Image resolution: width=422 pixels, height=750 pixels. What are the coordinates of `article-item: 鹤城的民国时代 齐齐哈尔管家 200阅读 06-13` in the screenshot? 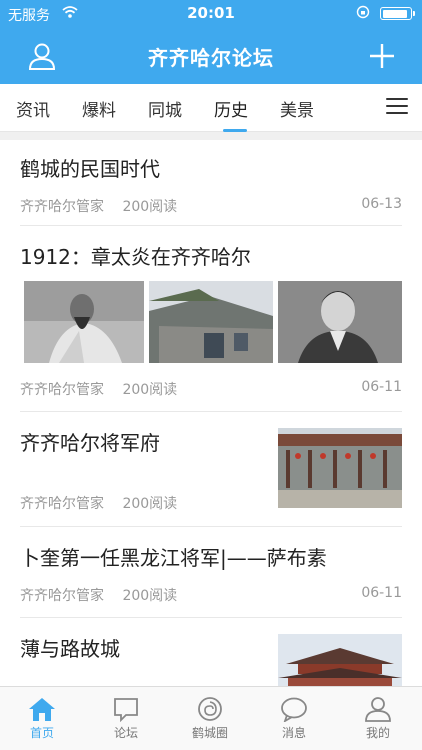 It's located at (211, 183).